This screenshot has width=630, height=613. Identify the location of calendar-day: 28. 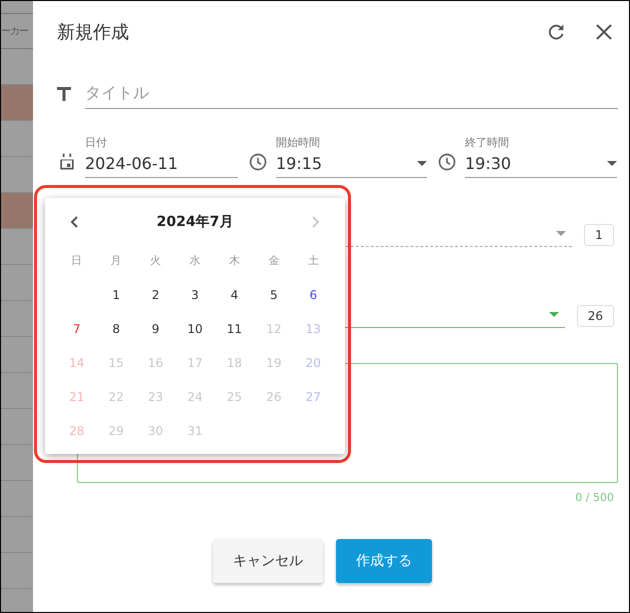
(76, 431).